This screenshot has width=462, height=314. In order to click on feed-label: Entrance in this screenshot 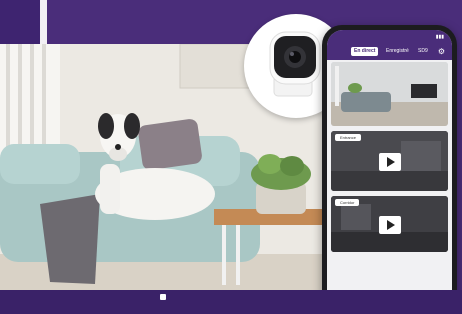, I will do `click(348, 137)`.